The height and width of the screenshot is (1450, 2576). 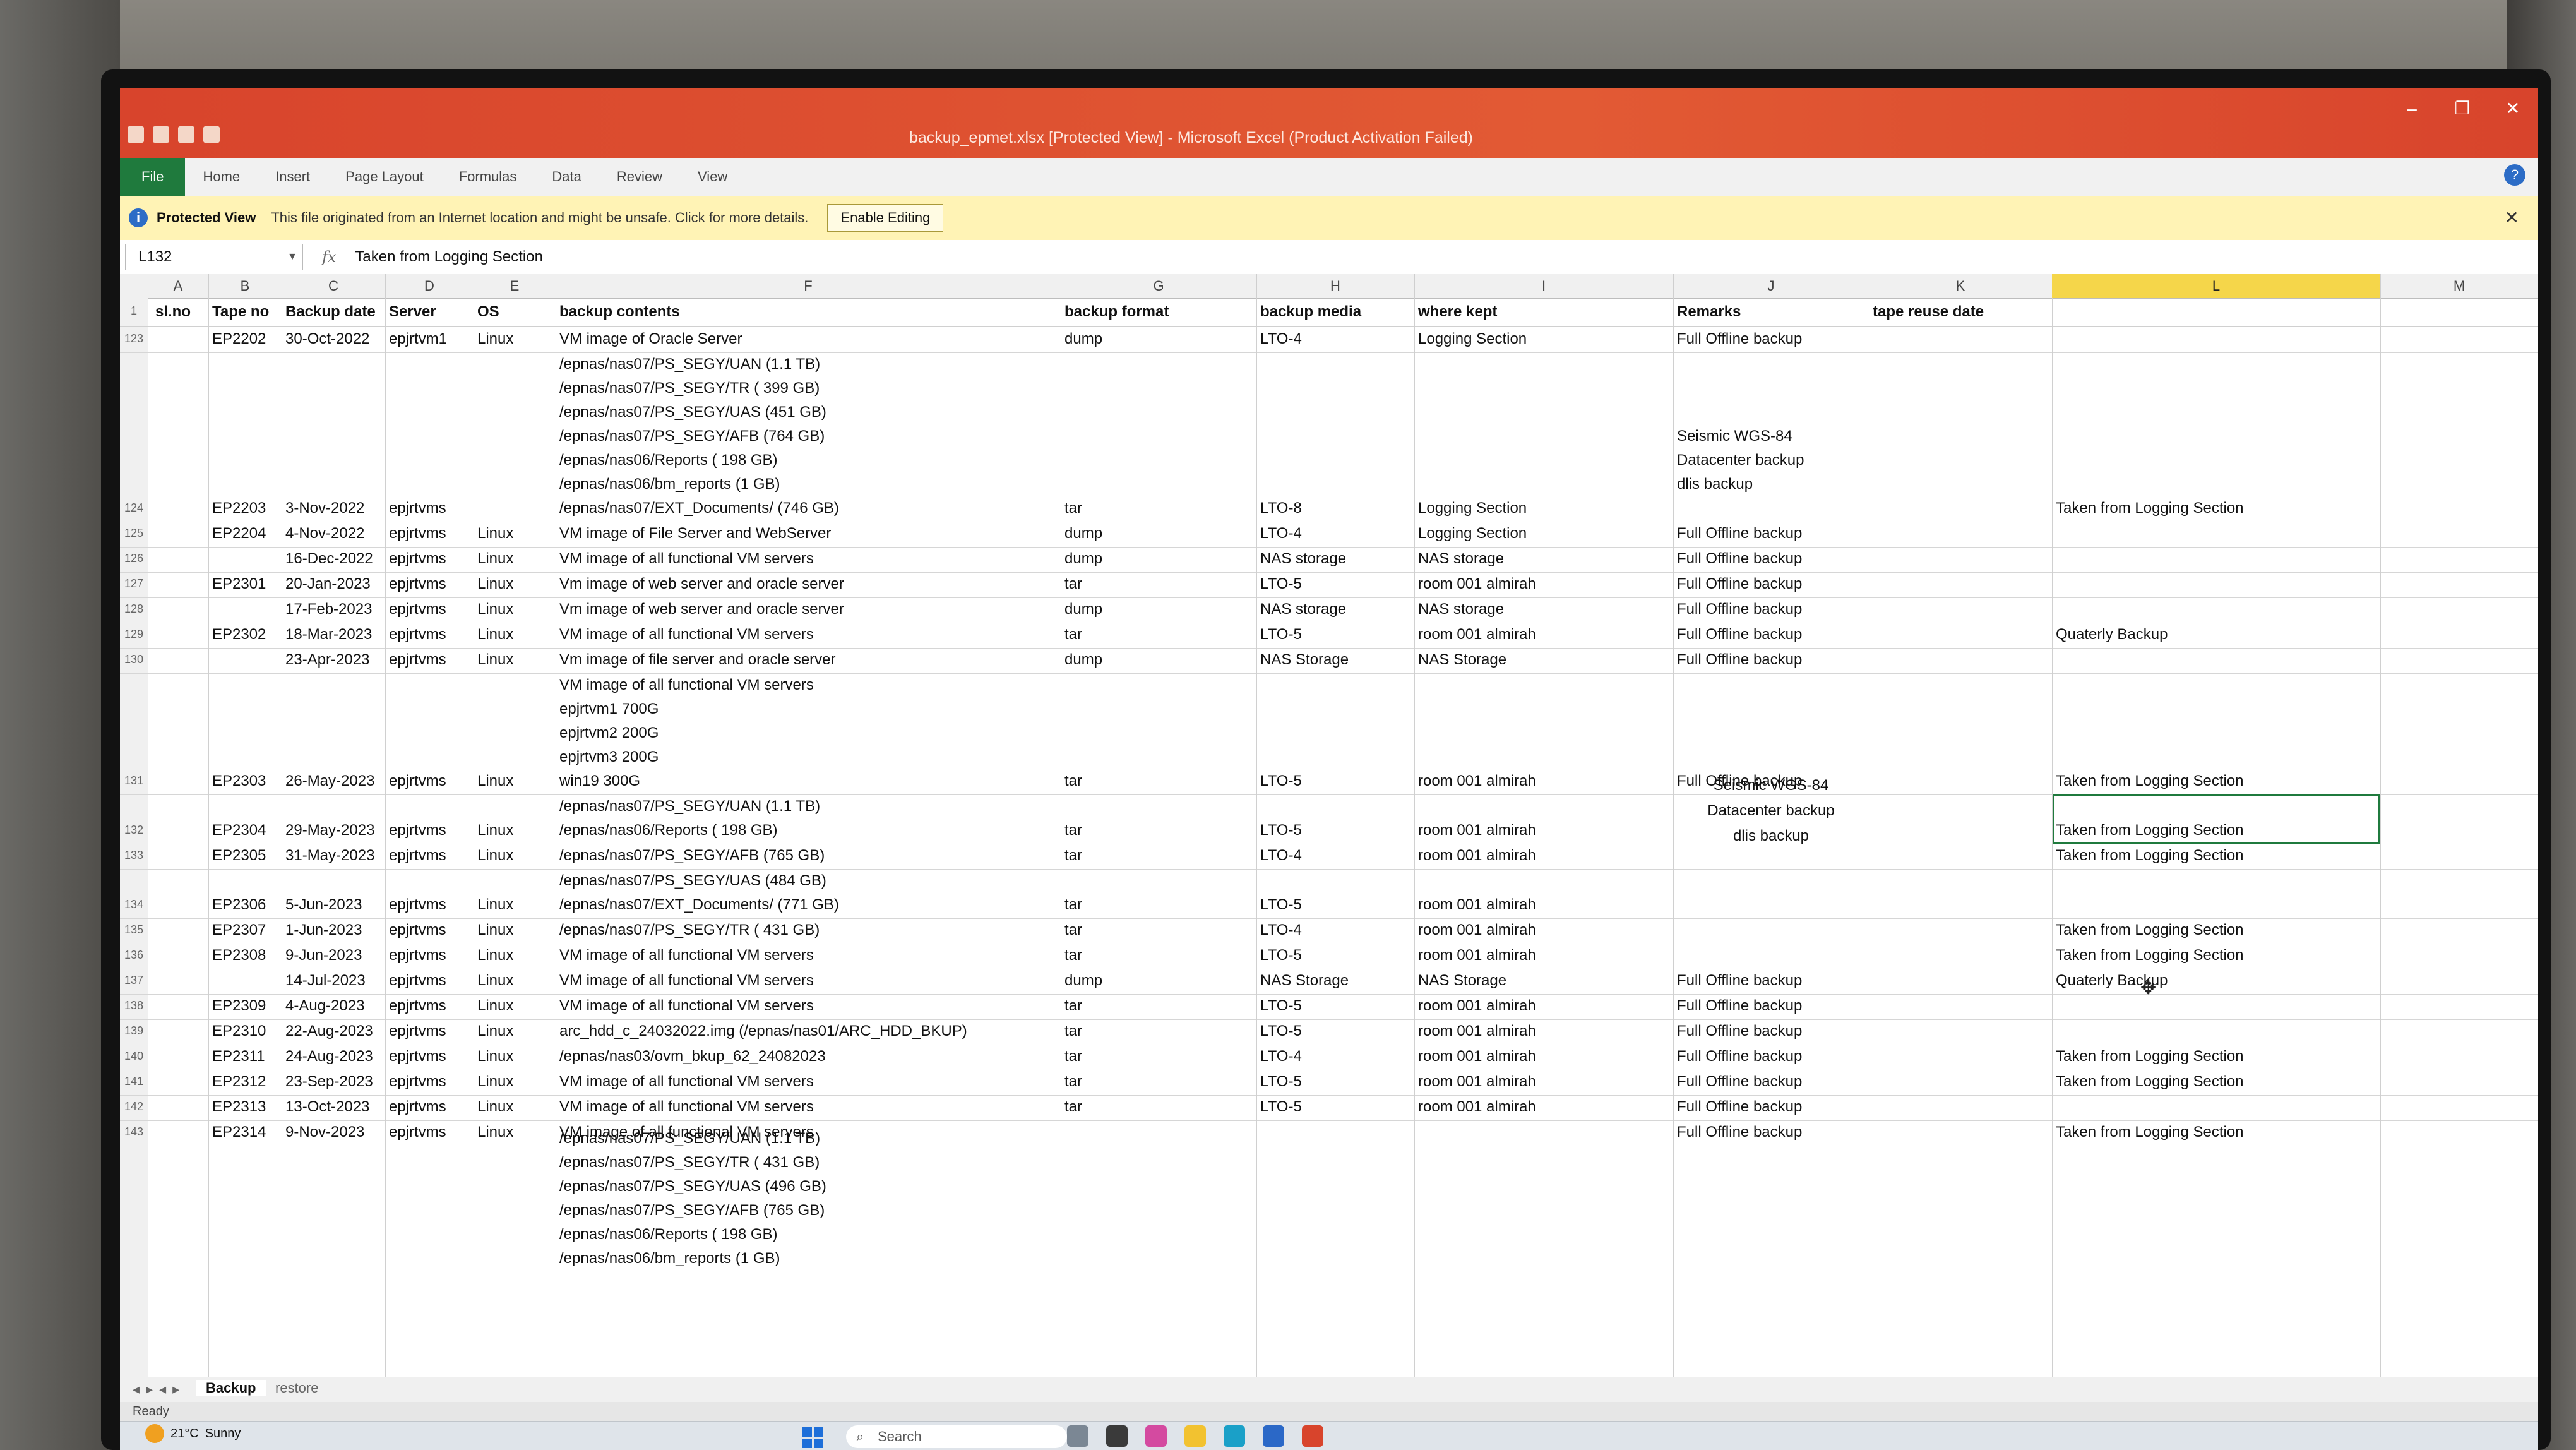 What do you see at coordinates (292, 257) in the screenshot?
I see `chevron-down-icon: ▼` at bounding box center [292, 257].